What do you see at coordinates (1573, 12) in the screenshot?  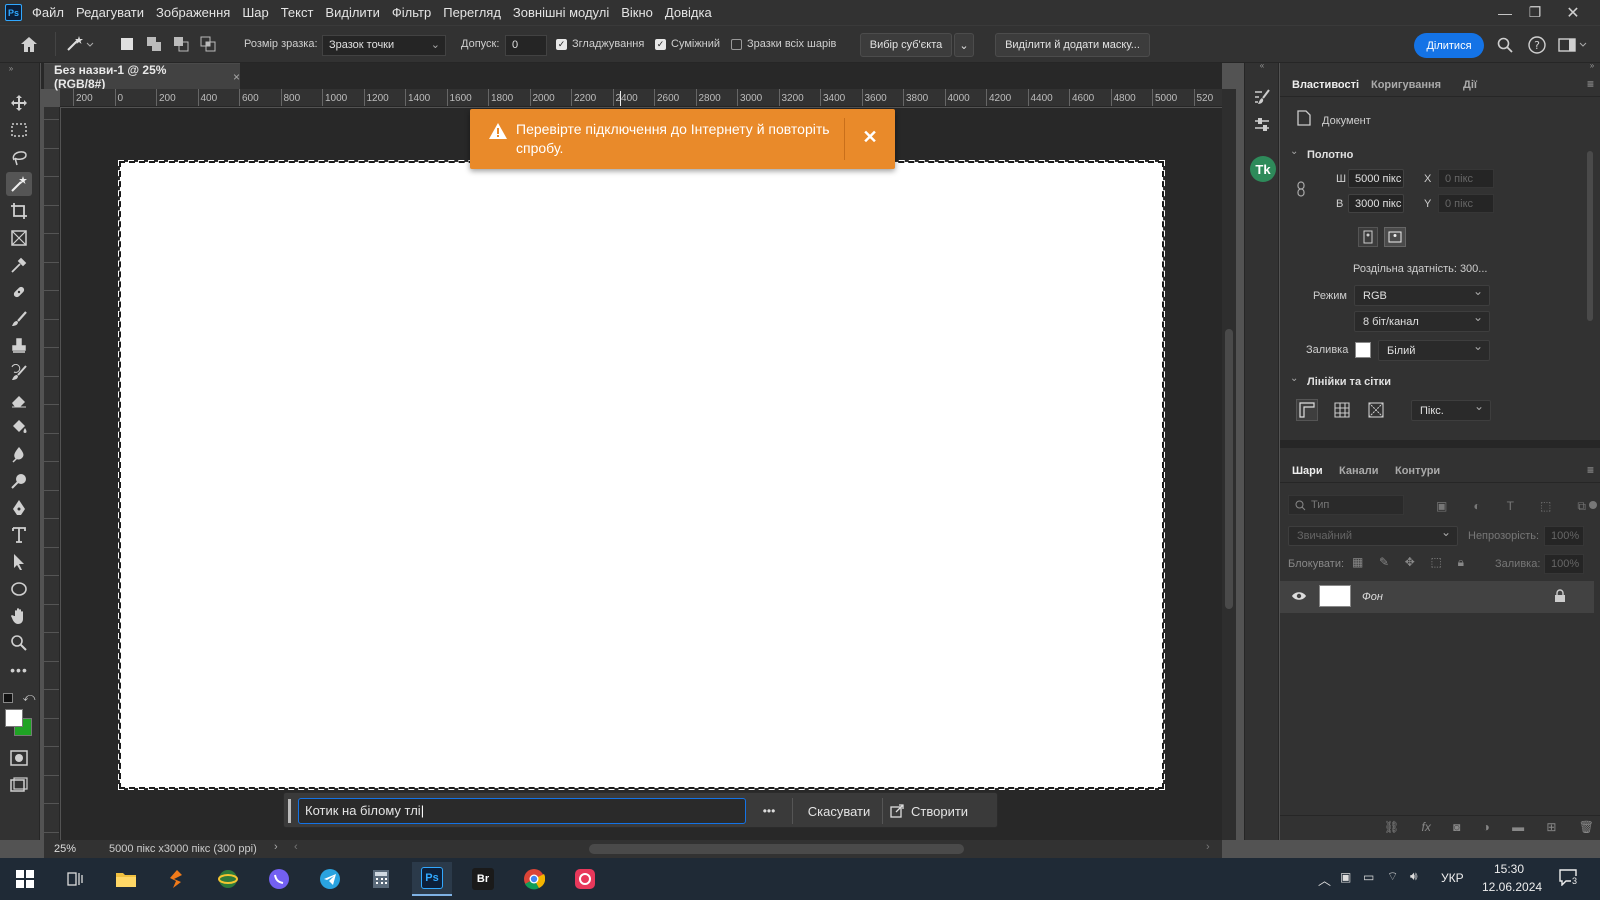 I see `close-window-button: ✕` at bounding box center [1573, 12].